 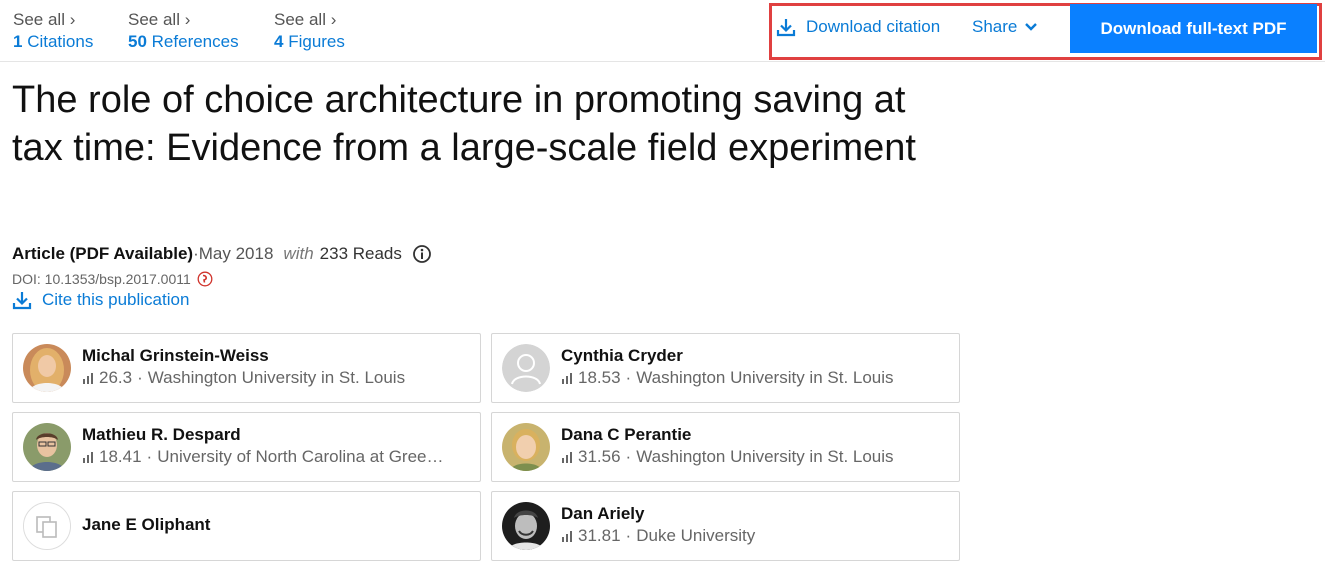 I want to click on doi-text: DOI: 10.1353/bsp.2017.0011, so click(x=101, y=279).